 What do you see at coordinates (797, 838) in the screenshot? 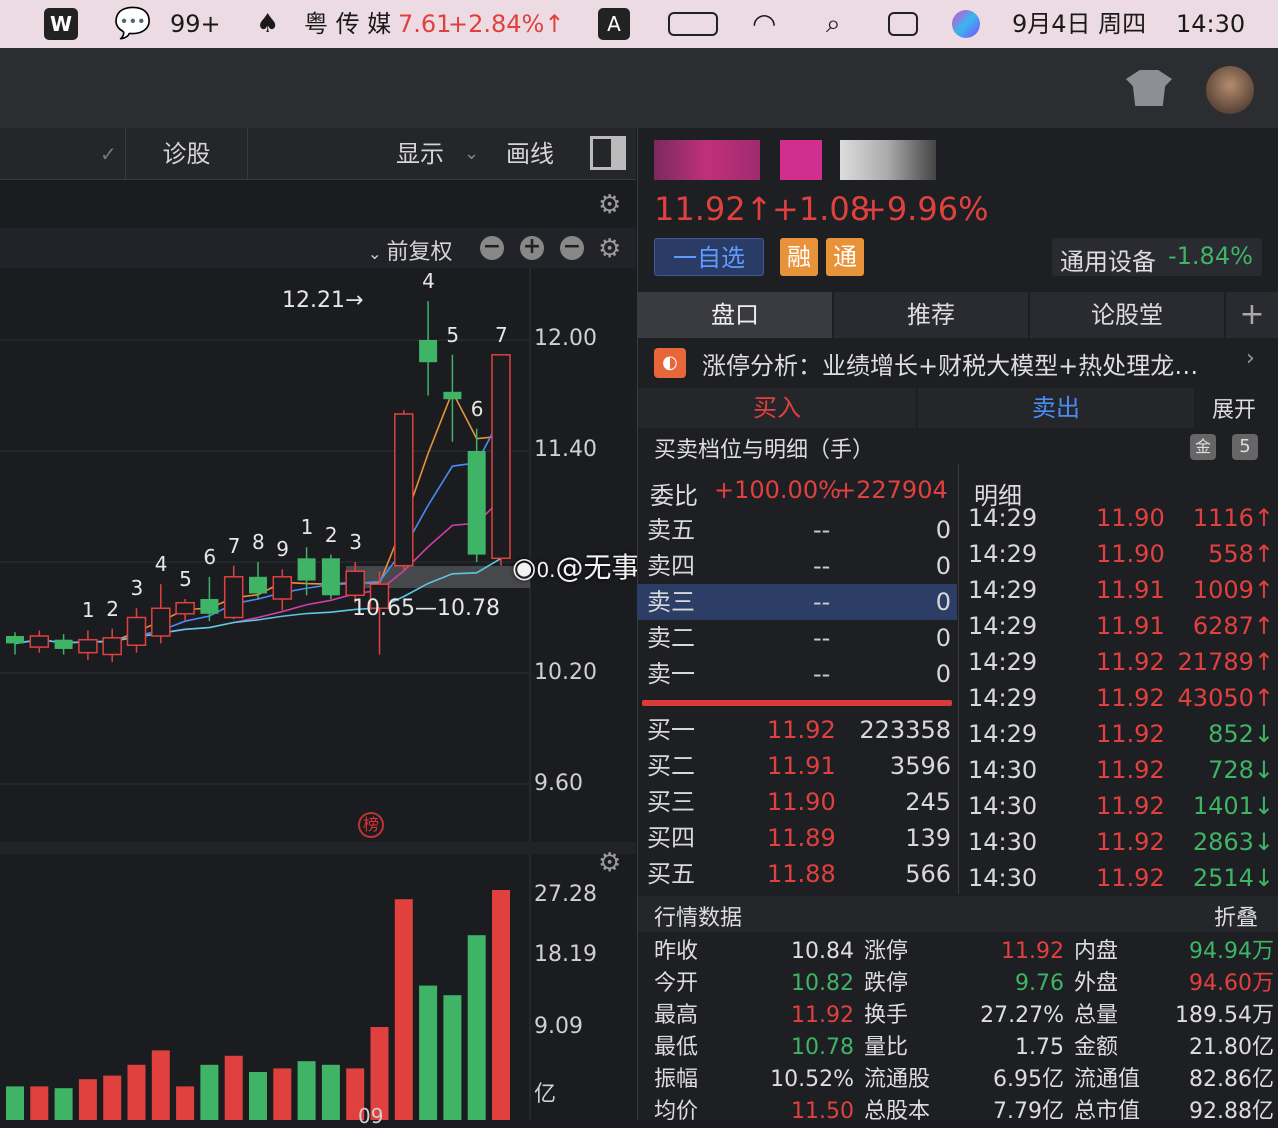
I see `bid-row: 买四 11.89 139` at bounding box center [797, 838].